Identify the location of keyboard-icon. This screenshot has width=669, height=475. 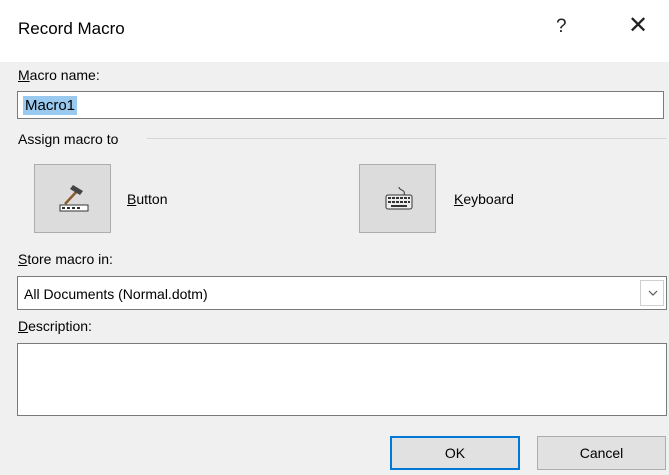
(399, 198).